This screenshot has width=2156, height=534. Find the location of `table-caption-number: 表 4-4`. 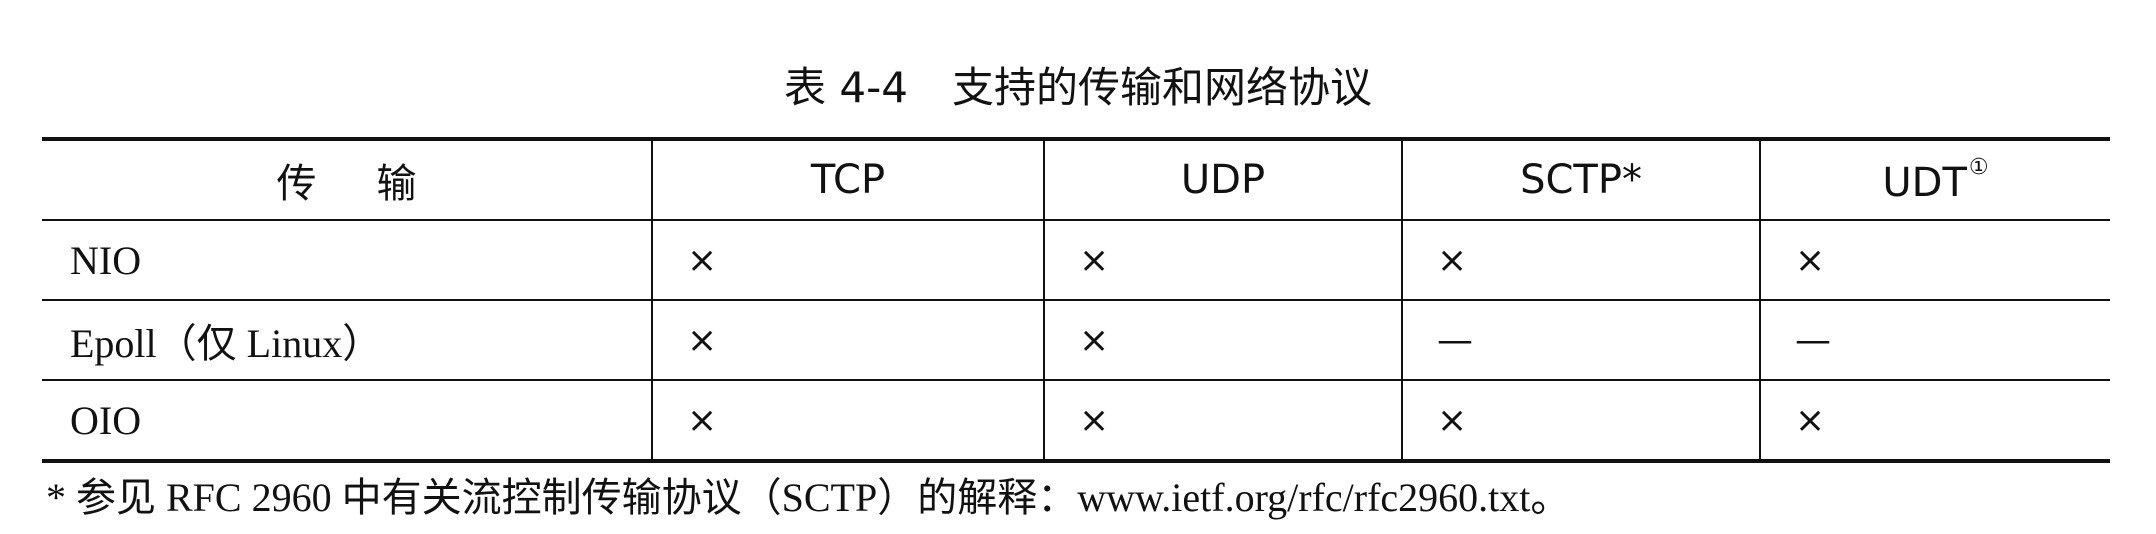

table-caption-number: 表 4-4 is located at coordinates (846, 87).